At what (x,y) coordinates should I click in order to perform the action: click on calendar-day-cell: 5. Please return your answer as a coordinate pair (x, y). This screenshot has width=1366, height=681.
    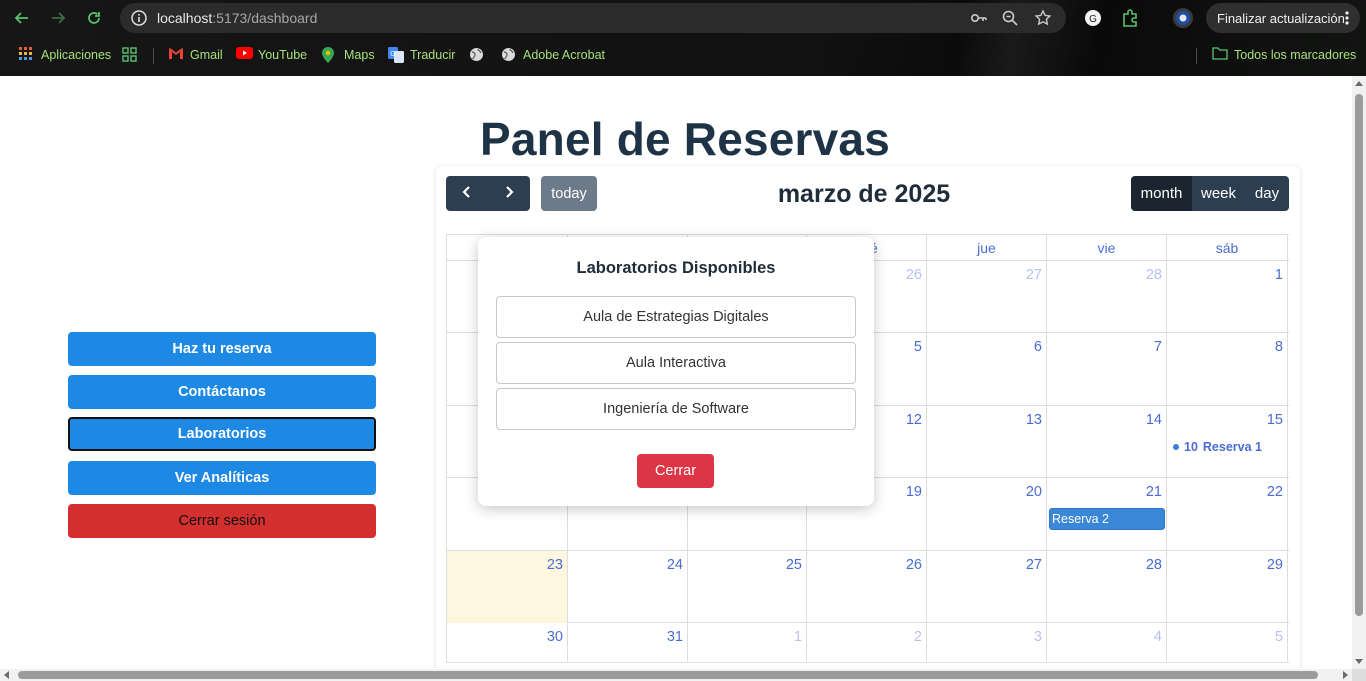
    Looking at the image, I should click on (1227, 643).